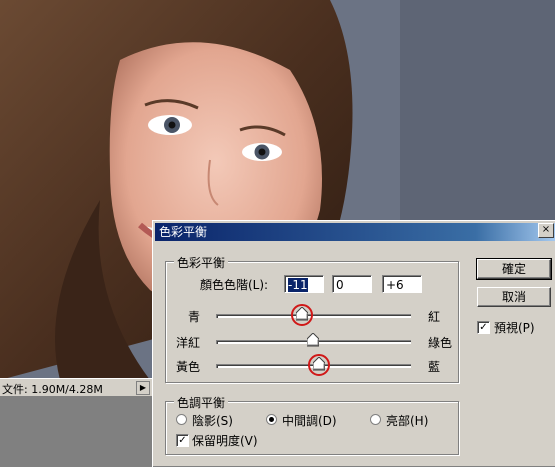  Describe the element at coordinates (188, 343) in the screenshot. I see `slider-left-label: 洋紅` at that location.